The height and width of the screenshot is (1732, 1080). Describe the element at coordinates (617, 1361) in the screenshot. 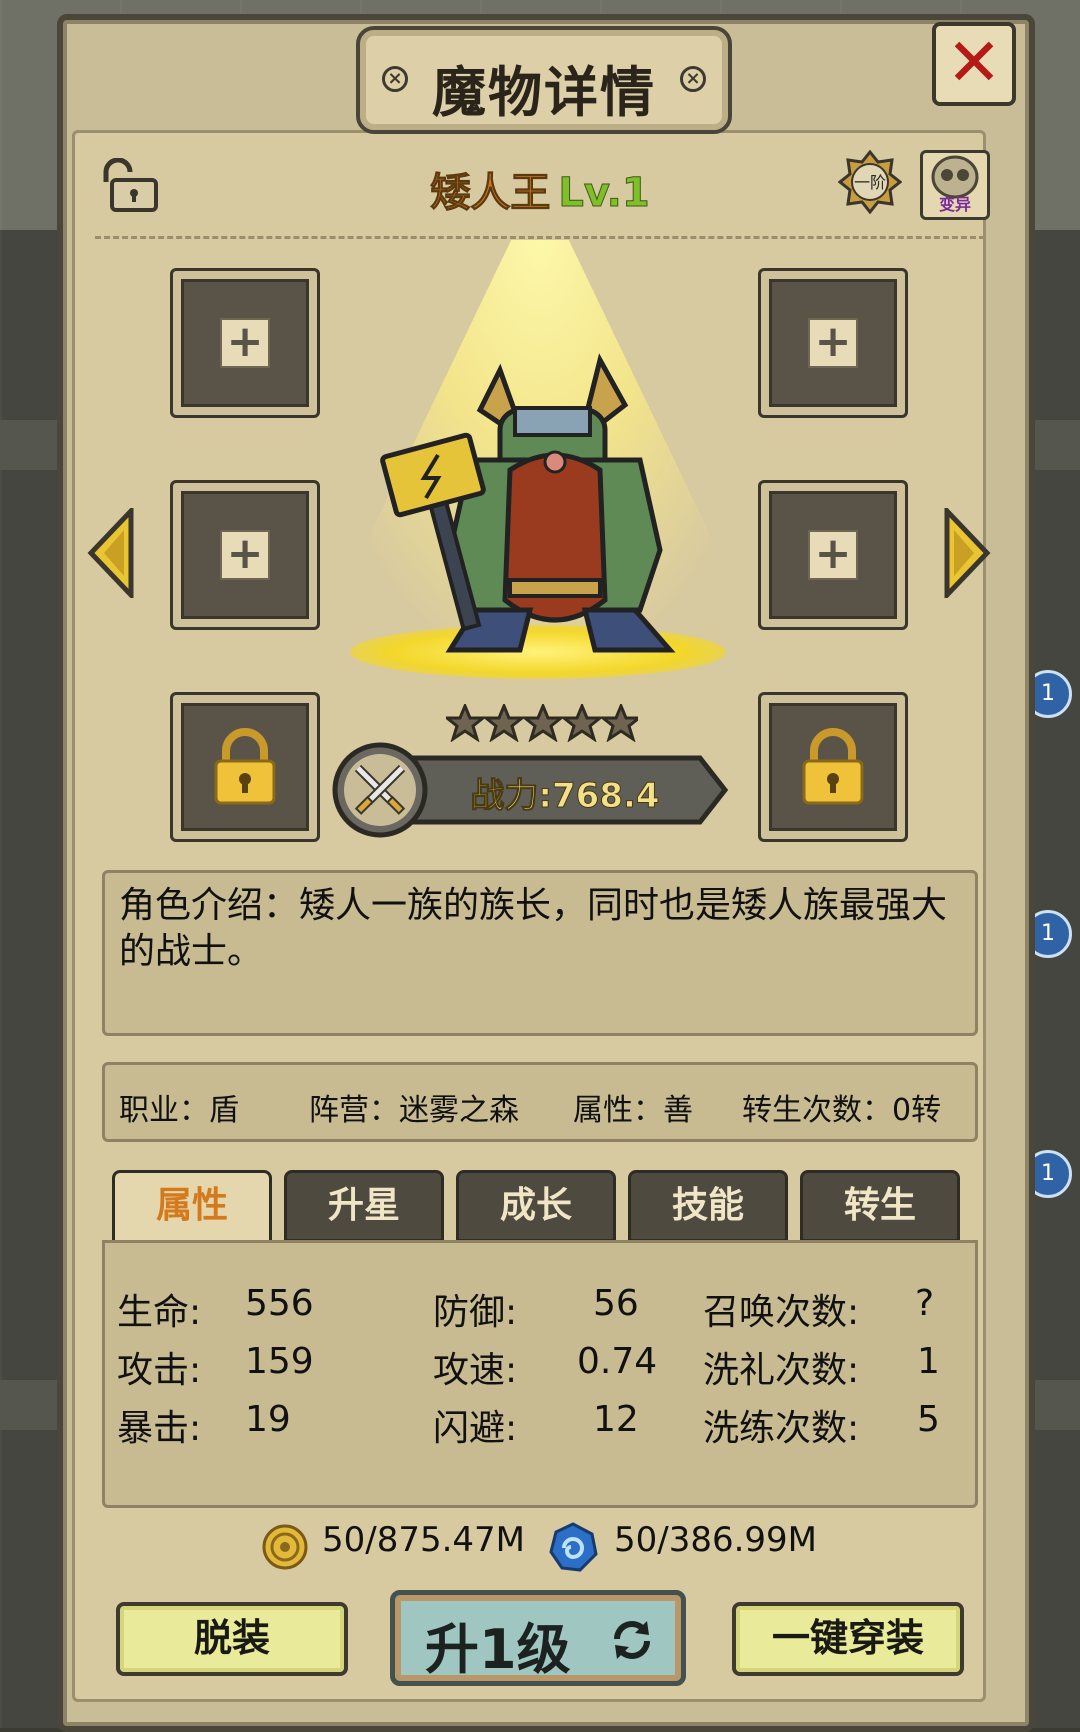

I see `stat-value: 0.74` at that location.